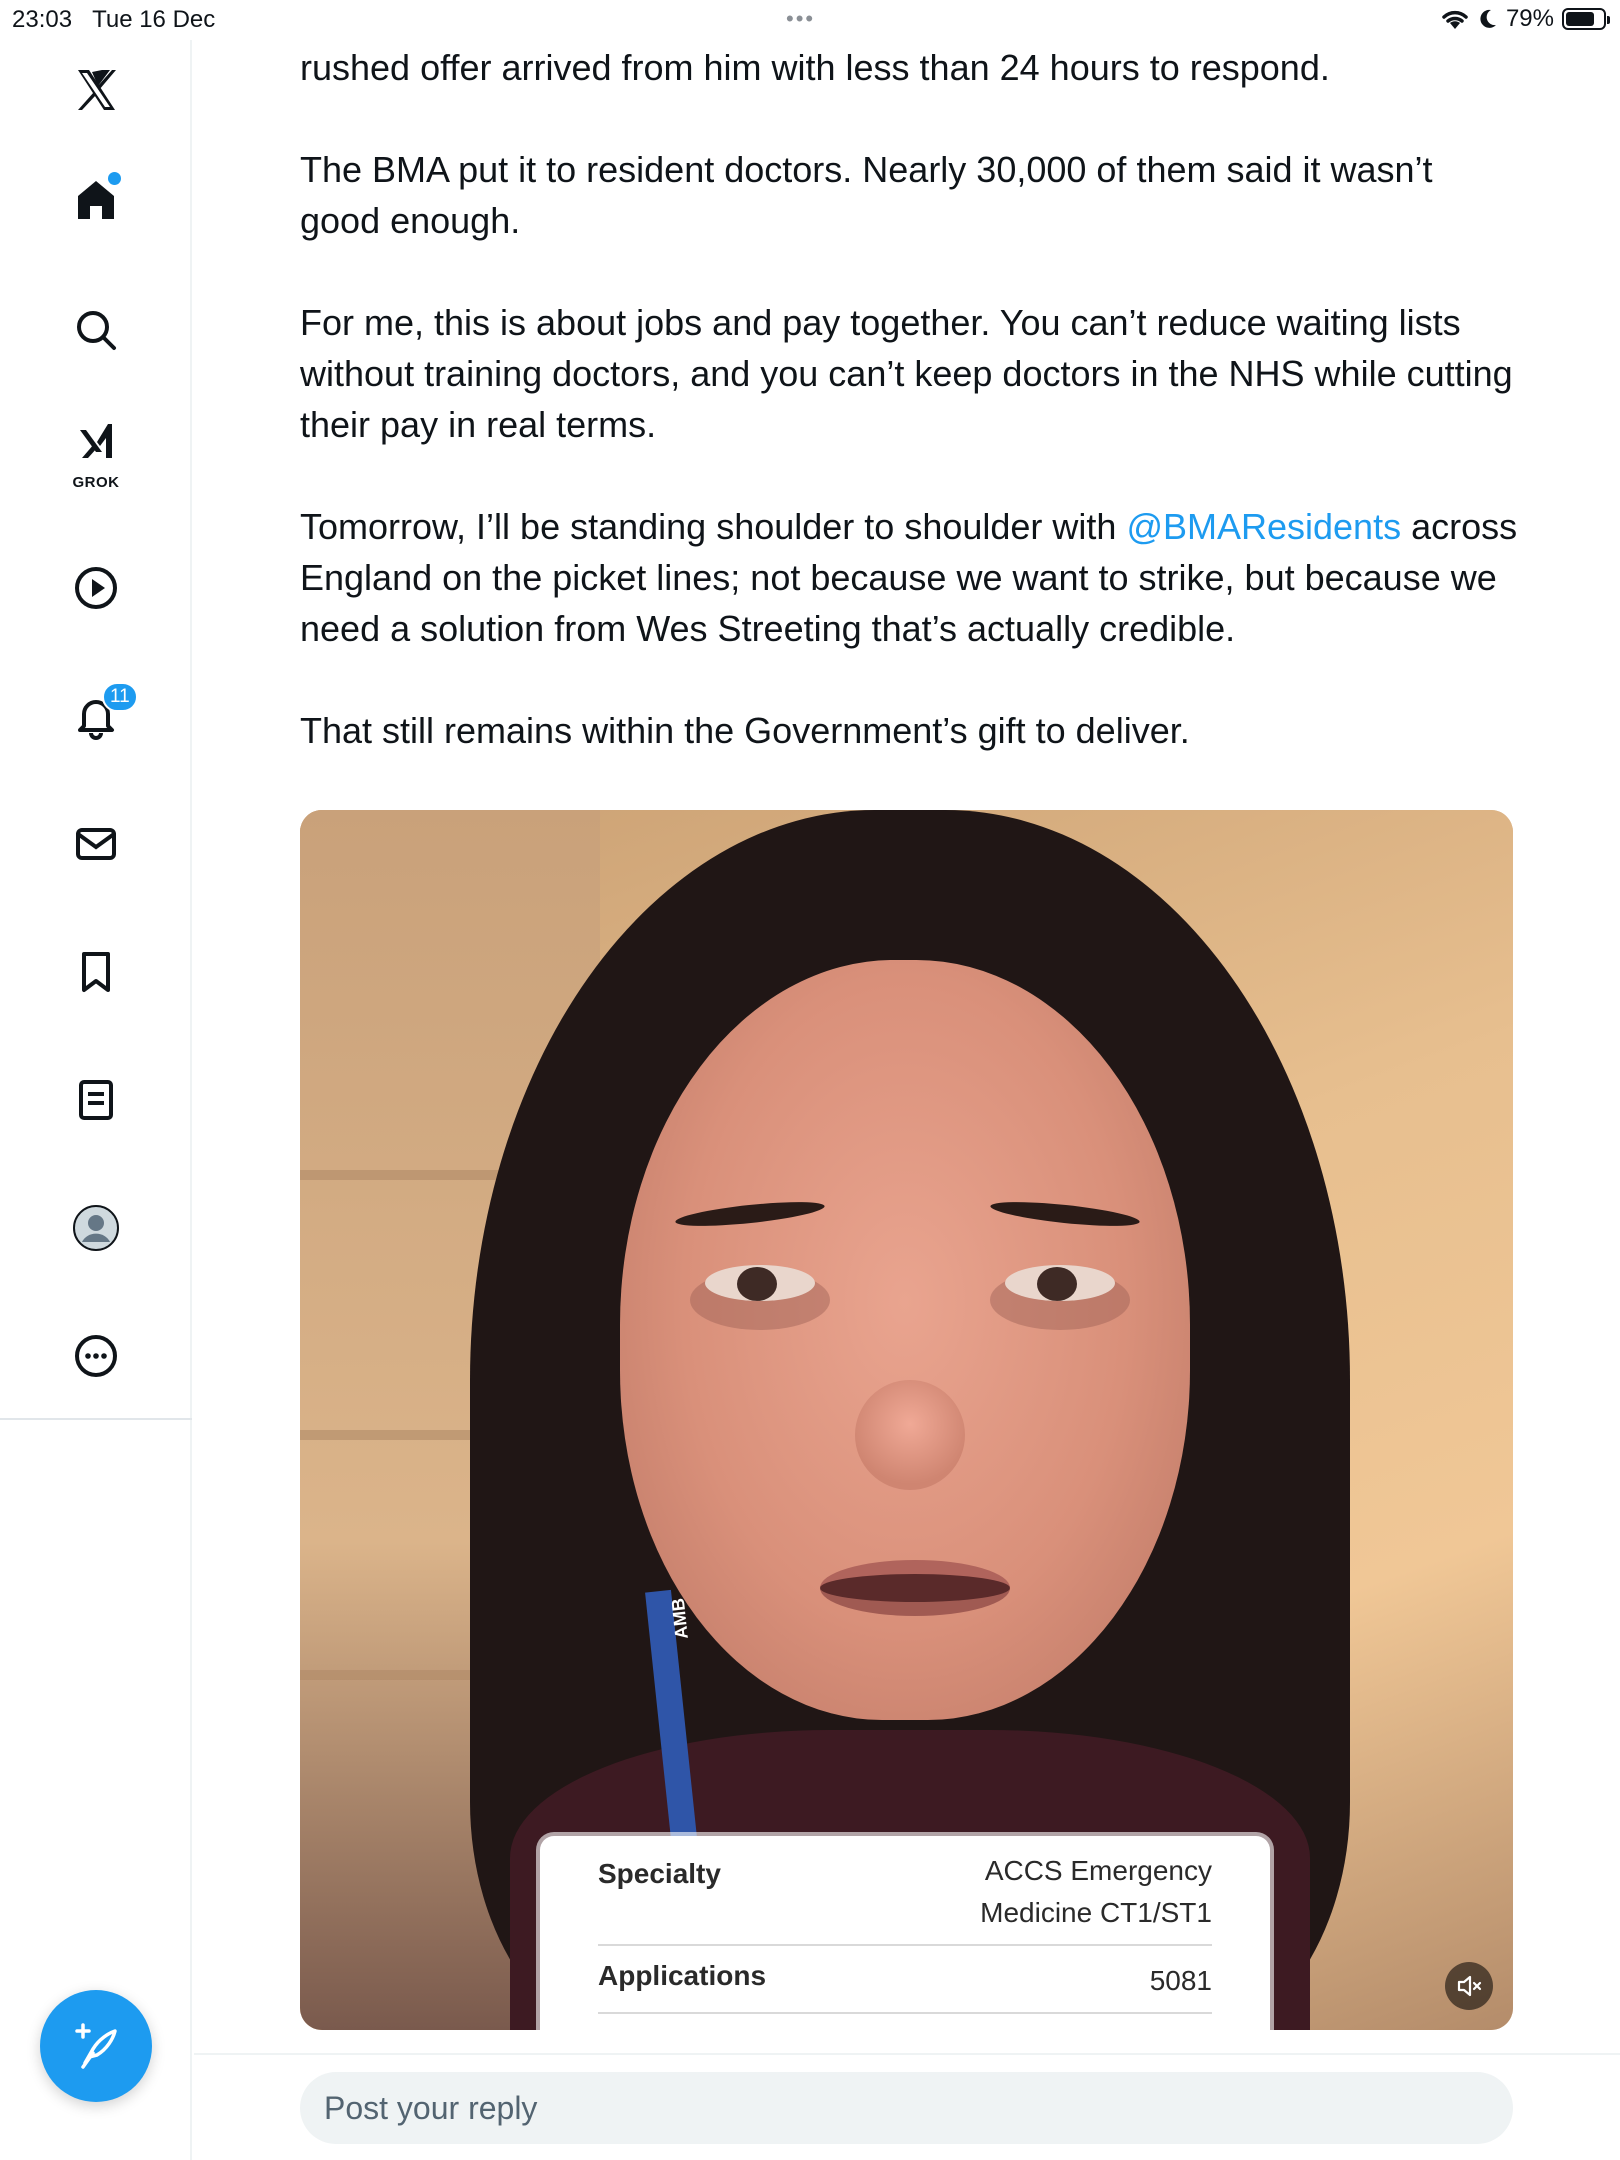  I want to click on status-bar: 23:03 Tue 16 Dec ••• 79%, so click(810, 20).